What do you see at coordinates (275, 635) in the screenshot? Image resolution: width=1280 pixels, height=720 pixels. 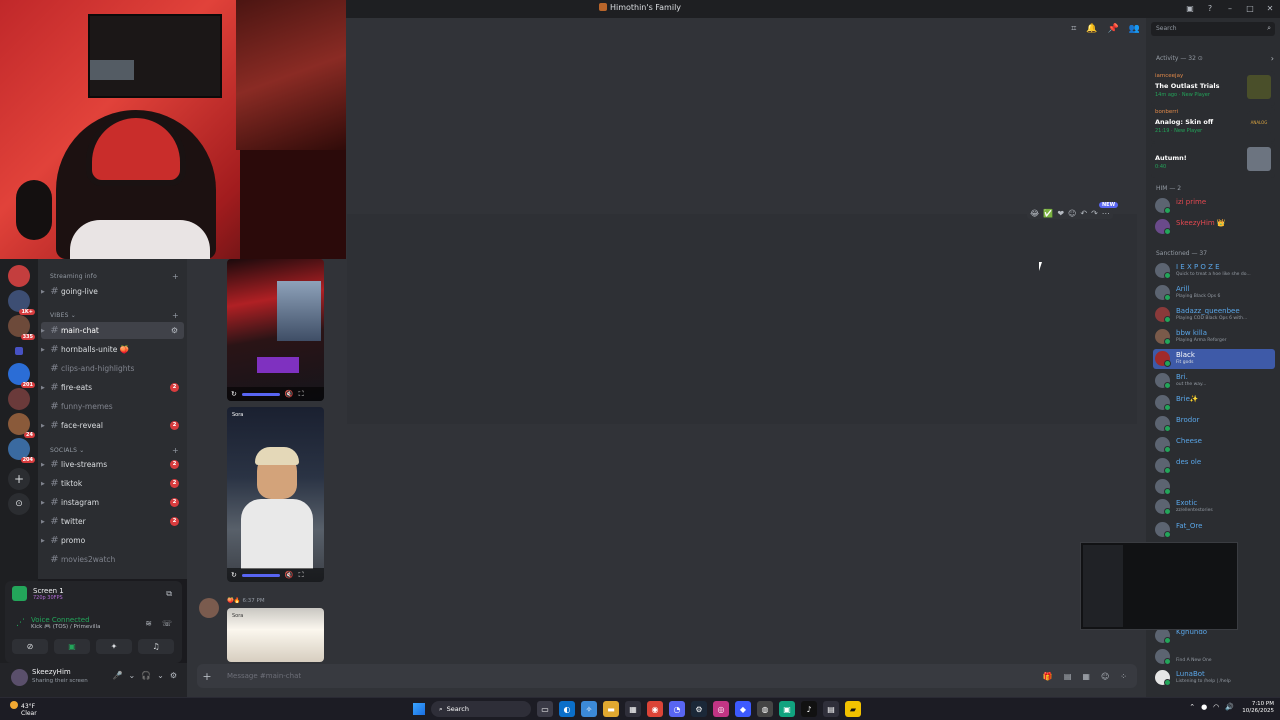 I see `video-attachment: Sora` at bounding box center [275, 635].